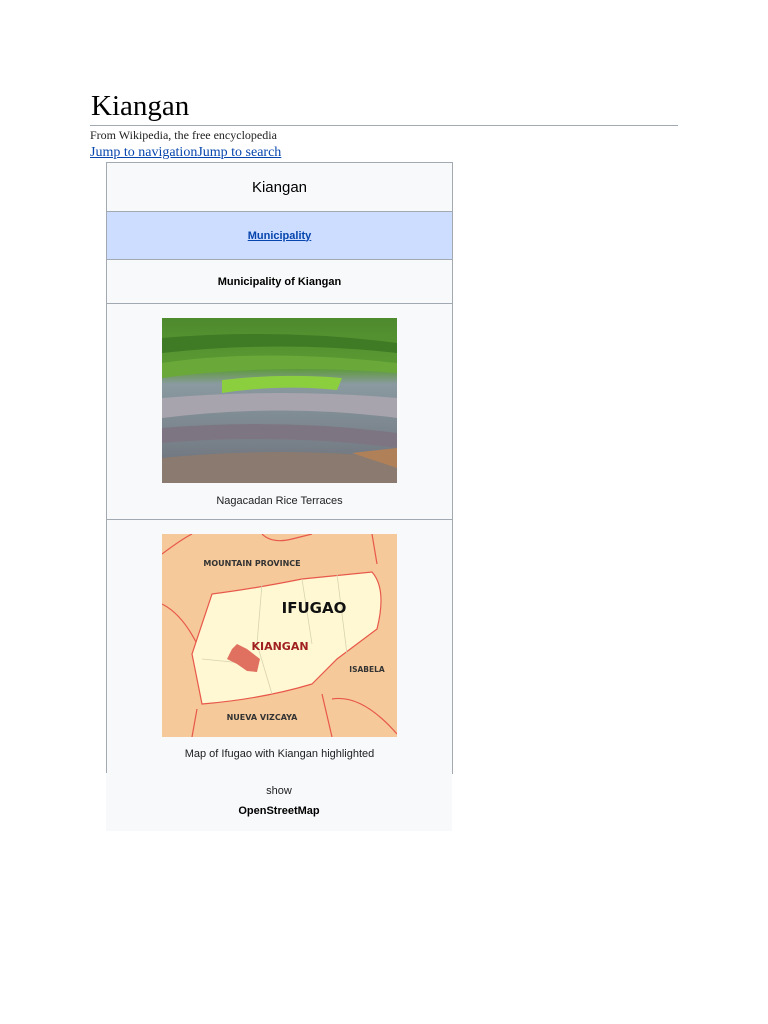 This screenshot has height=1024, width=768. What do you see at coordinates (279, 400) in the screenshot?
I see `rice-terraces-photo` at bounding box center [279, 400].